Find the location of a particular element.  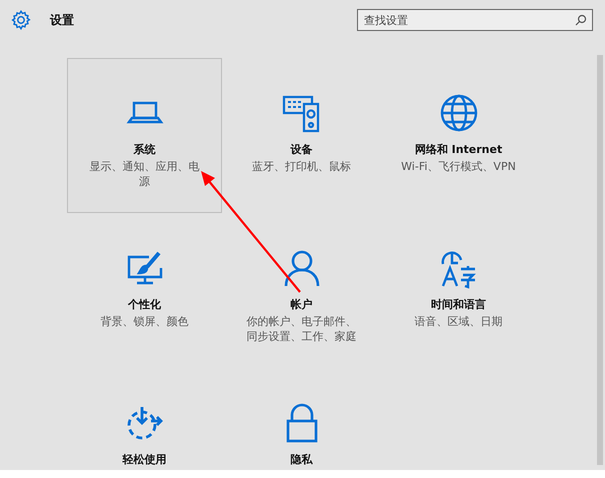

accessibility-icon is located at coordinates (144, 423).